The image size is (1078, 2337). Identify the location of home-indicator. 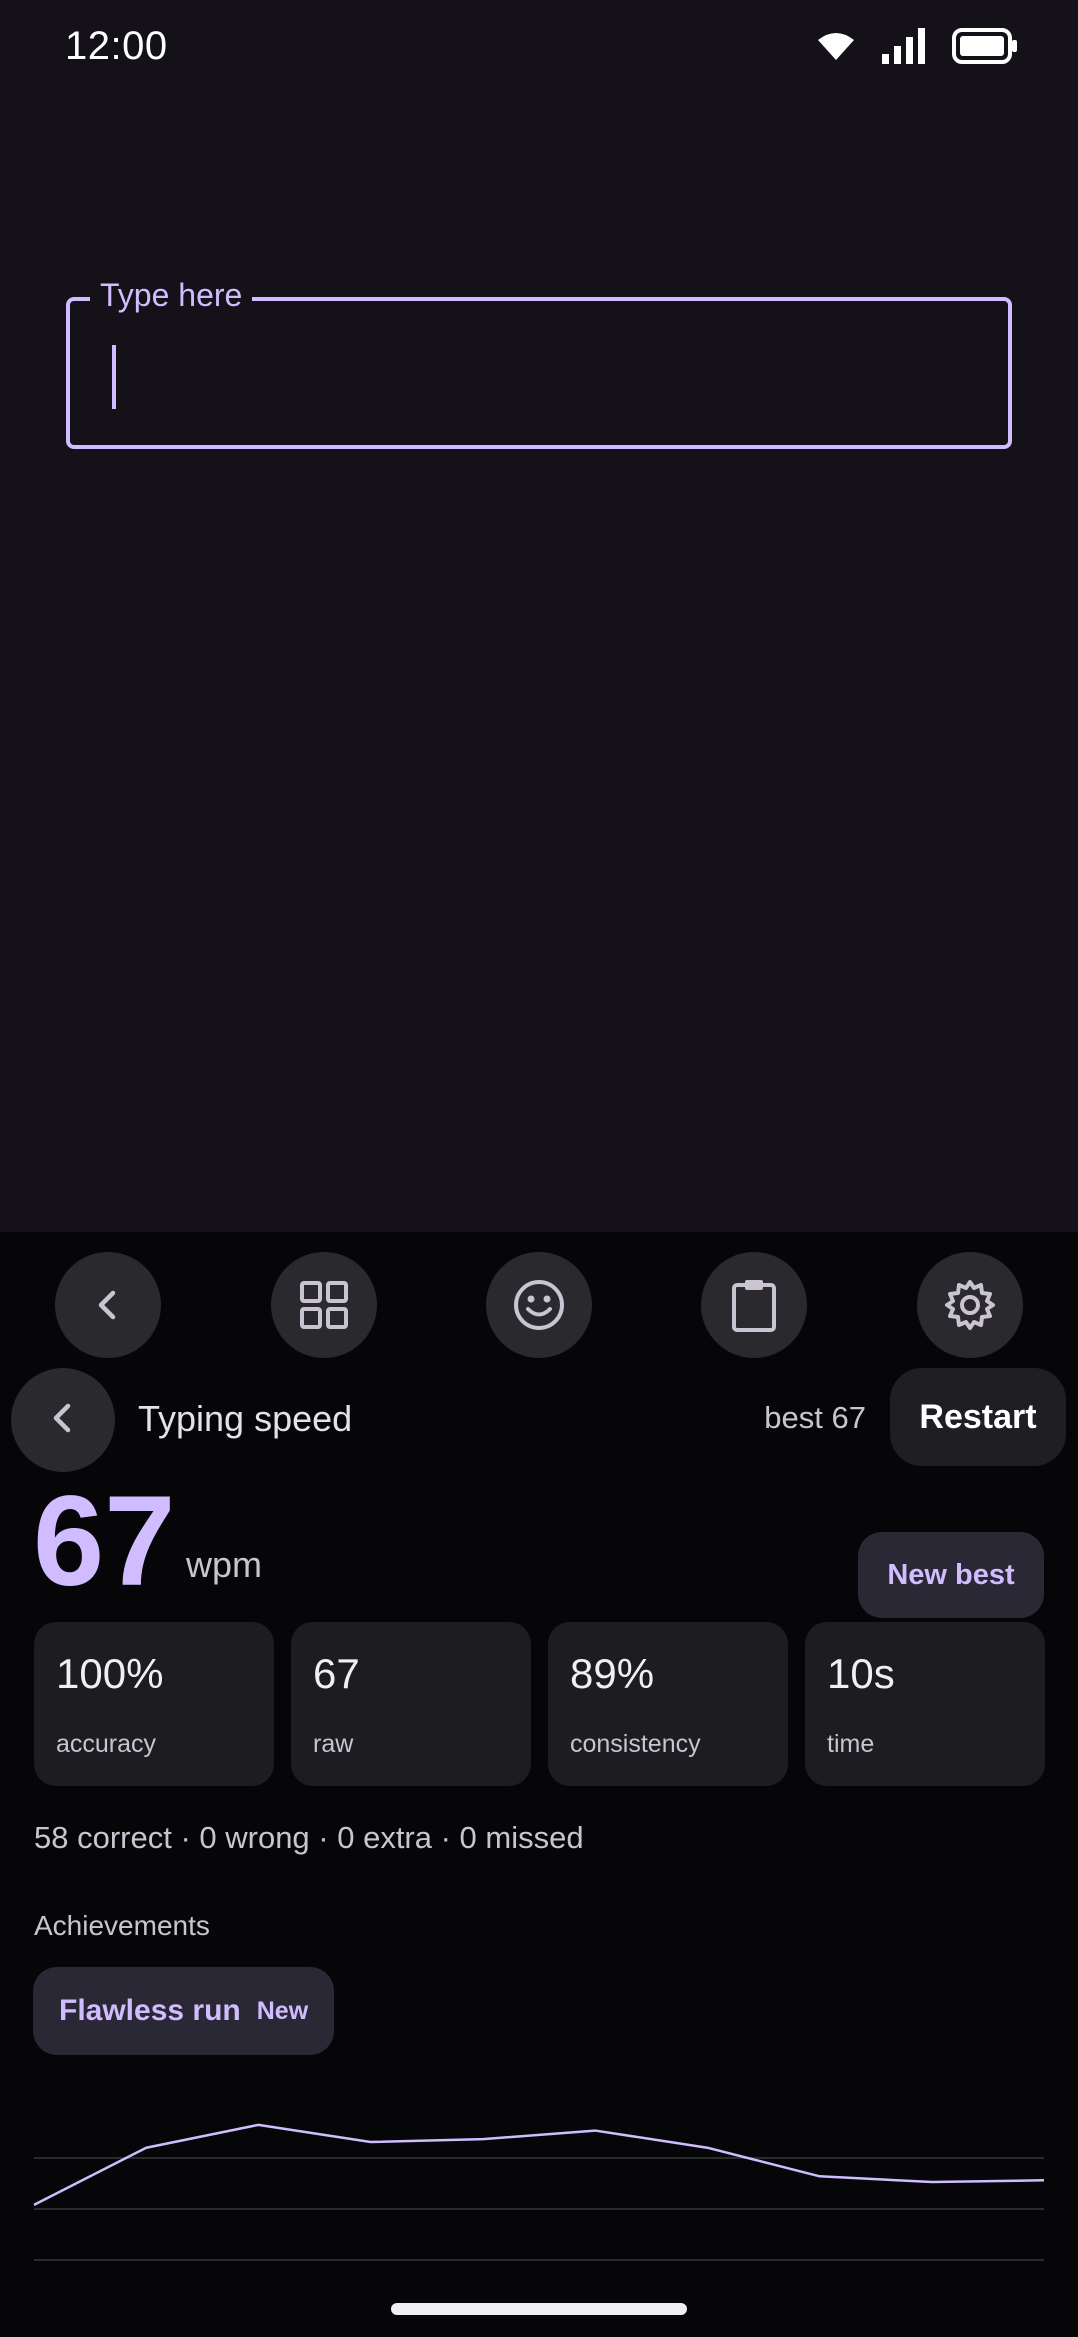
(539, 2309).